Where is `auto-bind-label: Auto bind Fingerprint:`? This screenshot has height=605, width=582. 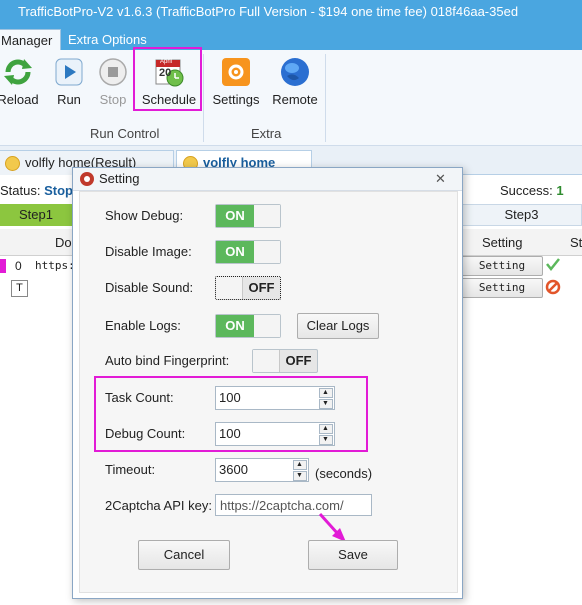 auto-bind-label: Auto bind Fingerprint: is located at coordinates (167, 360).